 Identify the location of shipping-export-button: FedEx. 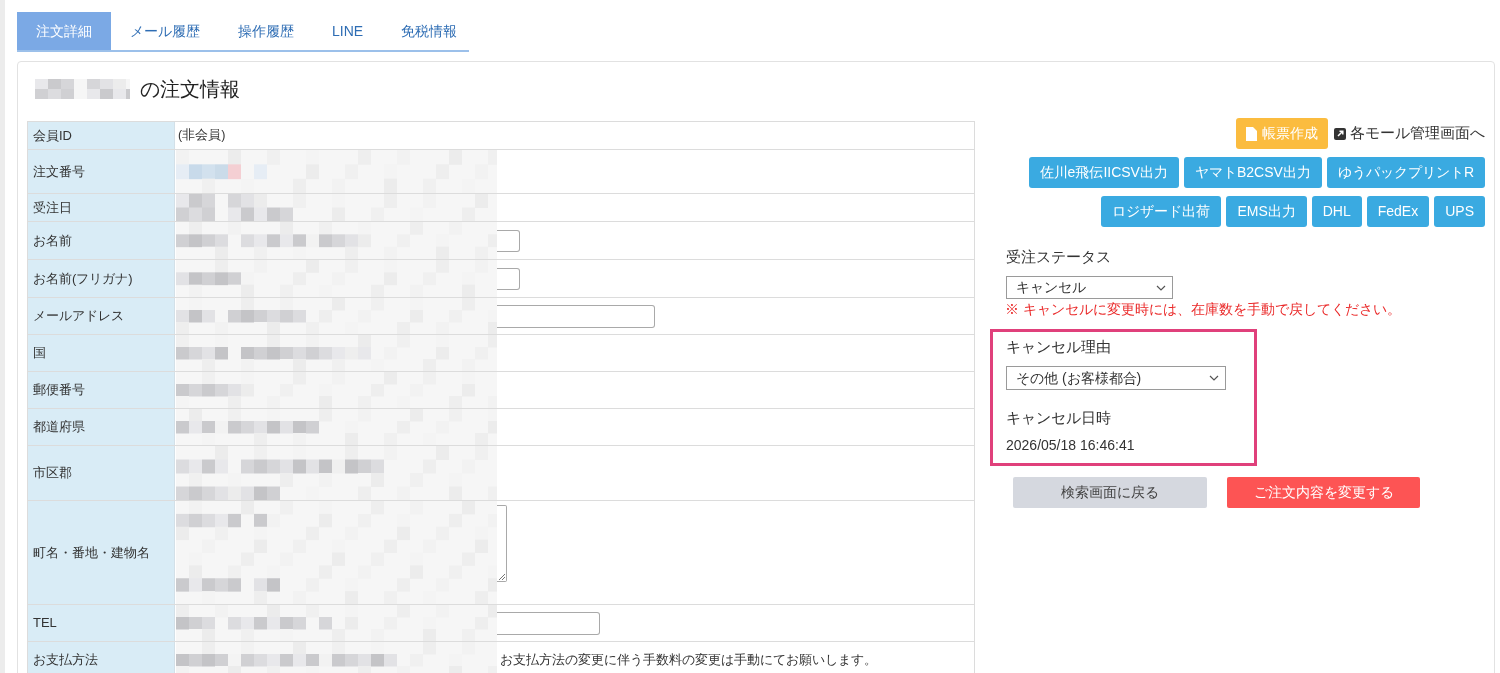
(1398, 211).